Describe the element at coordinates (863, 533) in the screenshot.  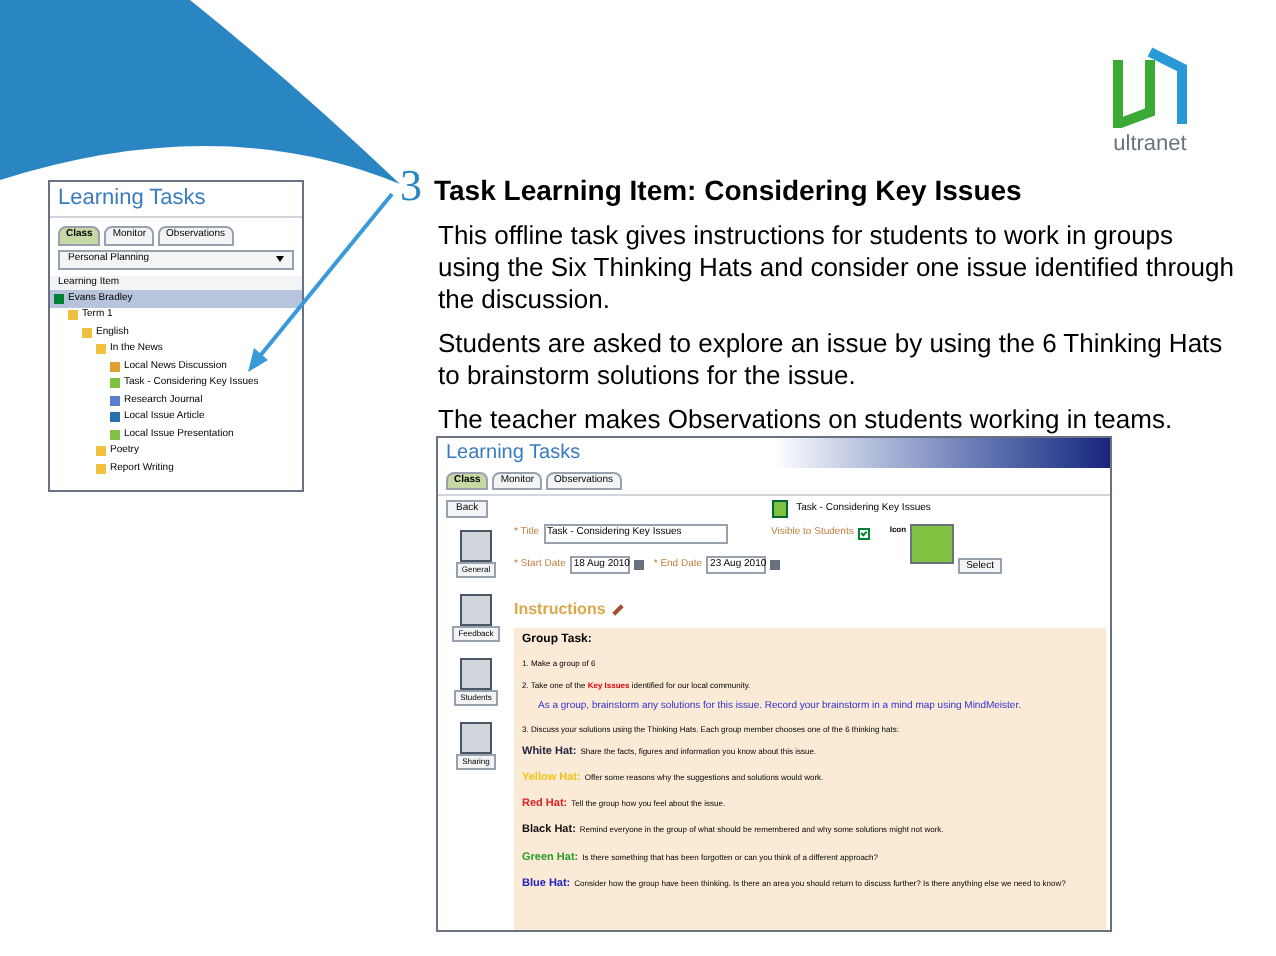
I see `checkbox` at that location.